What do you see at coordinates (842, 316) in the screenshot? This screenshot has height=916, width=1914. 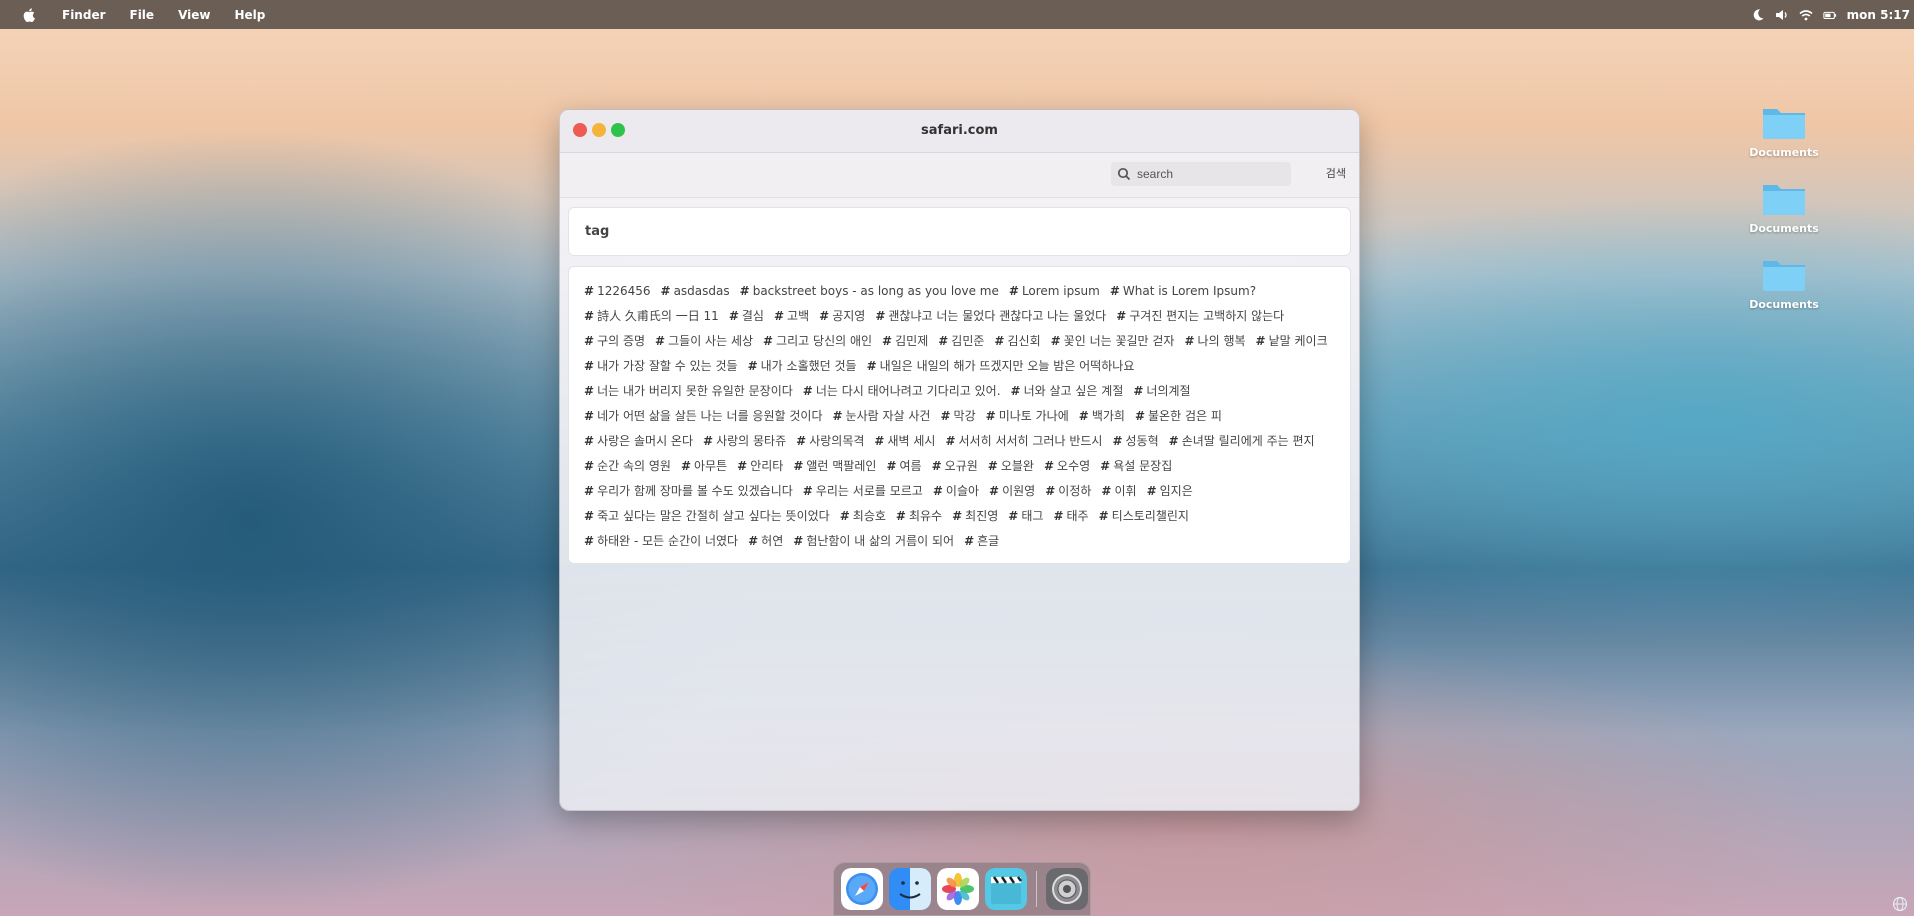 I see `tag-link: # 공지영` at bounding box center [842, 316].